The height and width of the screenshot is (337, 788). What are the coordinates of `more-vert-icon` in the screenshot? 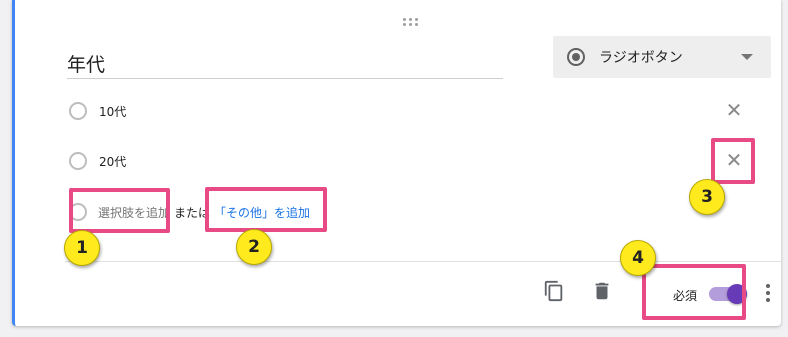 It's located at (768, 293).